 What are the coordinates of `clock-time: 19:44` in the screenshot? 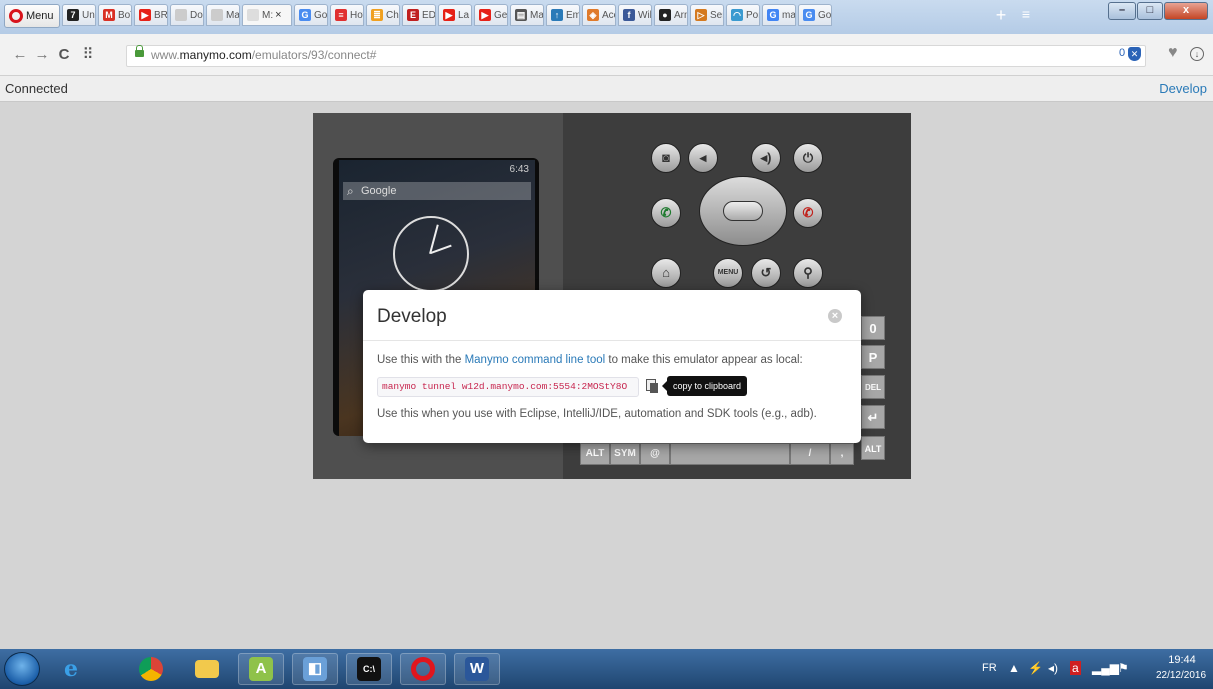 It's located at (1182, 660).